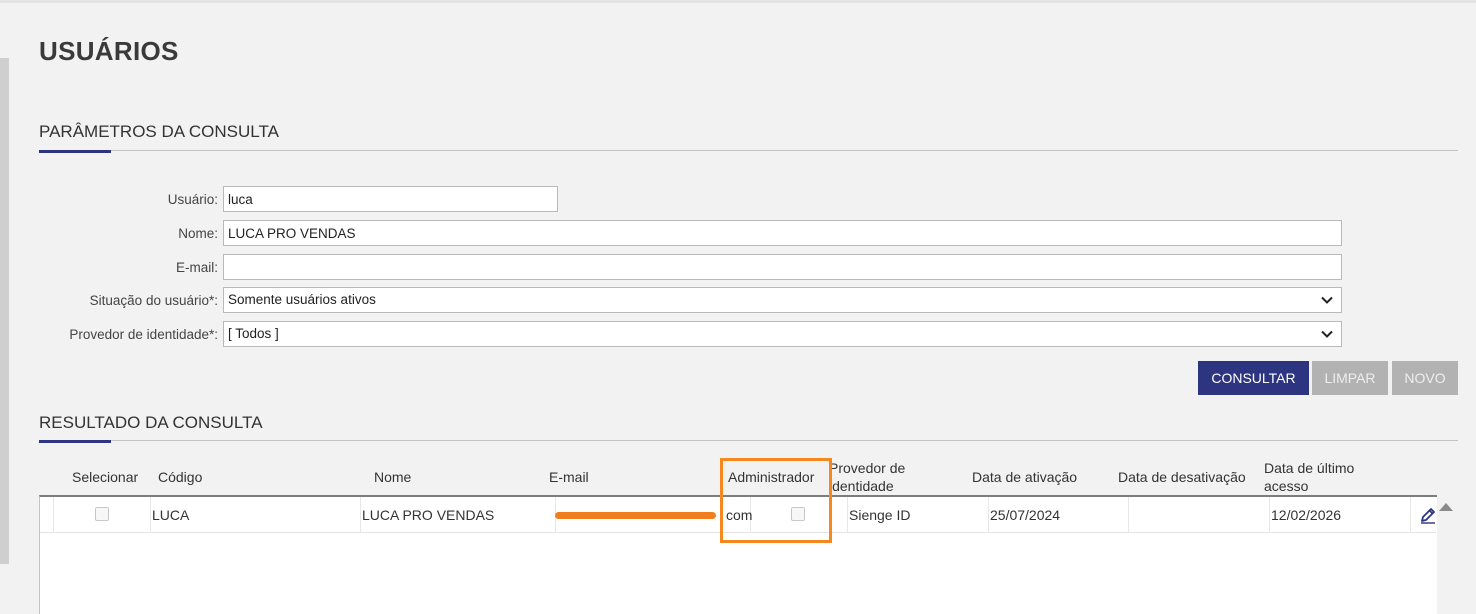  Describe the element at coordinates (153, 300) in the screenshot. I see `situacao-label: Situação do usuário*:` at that location.